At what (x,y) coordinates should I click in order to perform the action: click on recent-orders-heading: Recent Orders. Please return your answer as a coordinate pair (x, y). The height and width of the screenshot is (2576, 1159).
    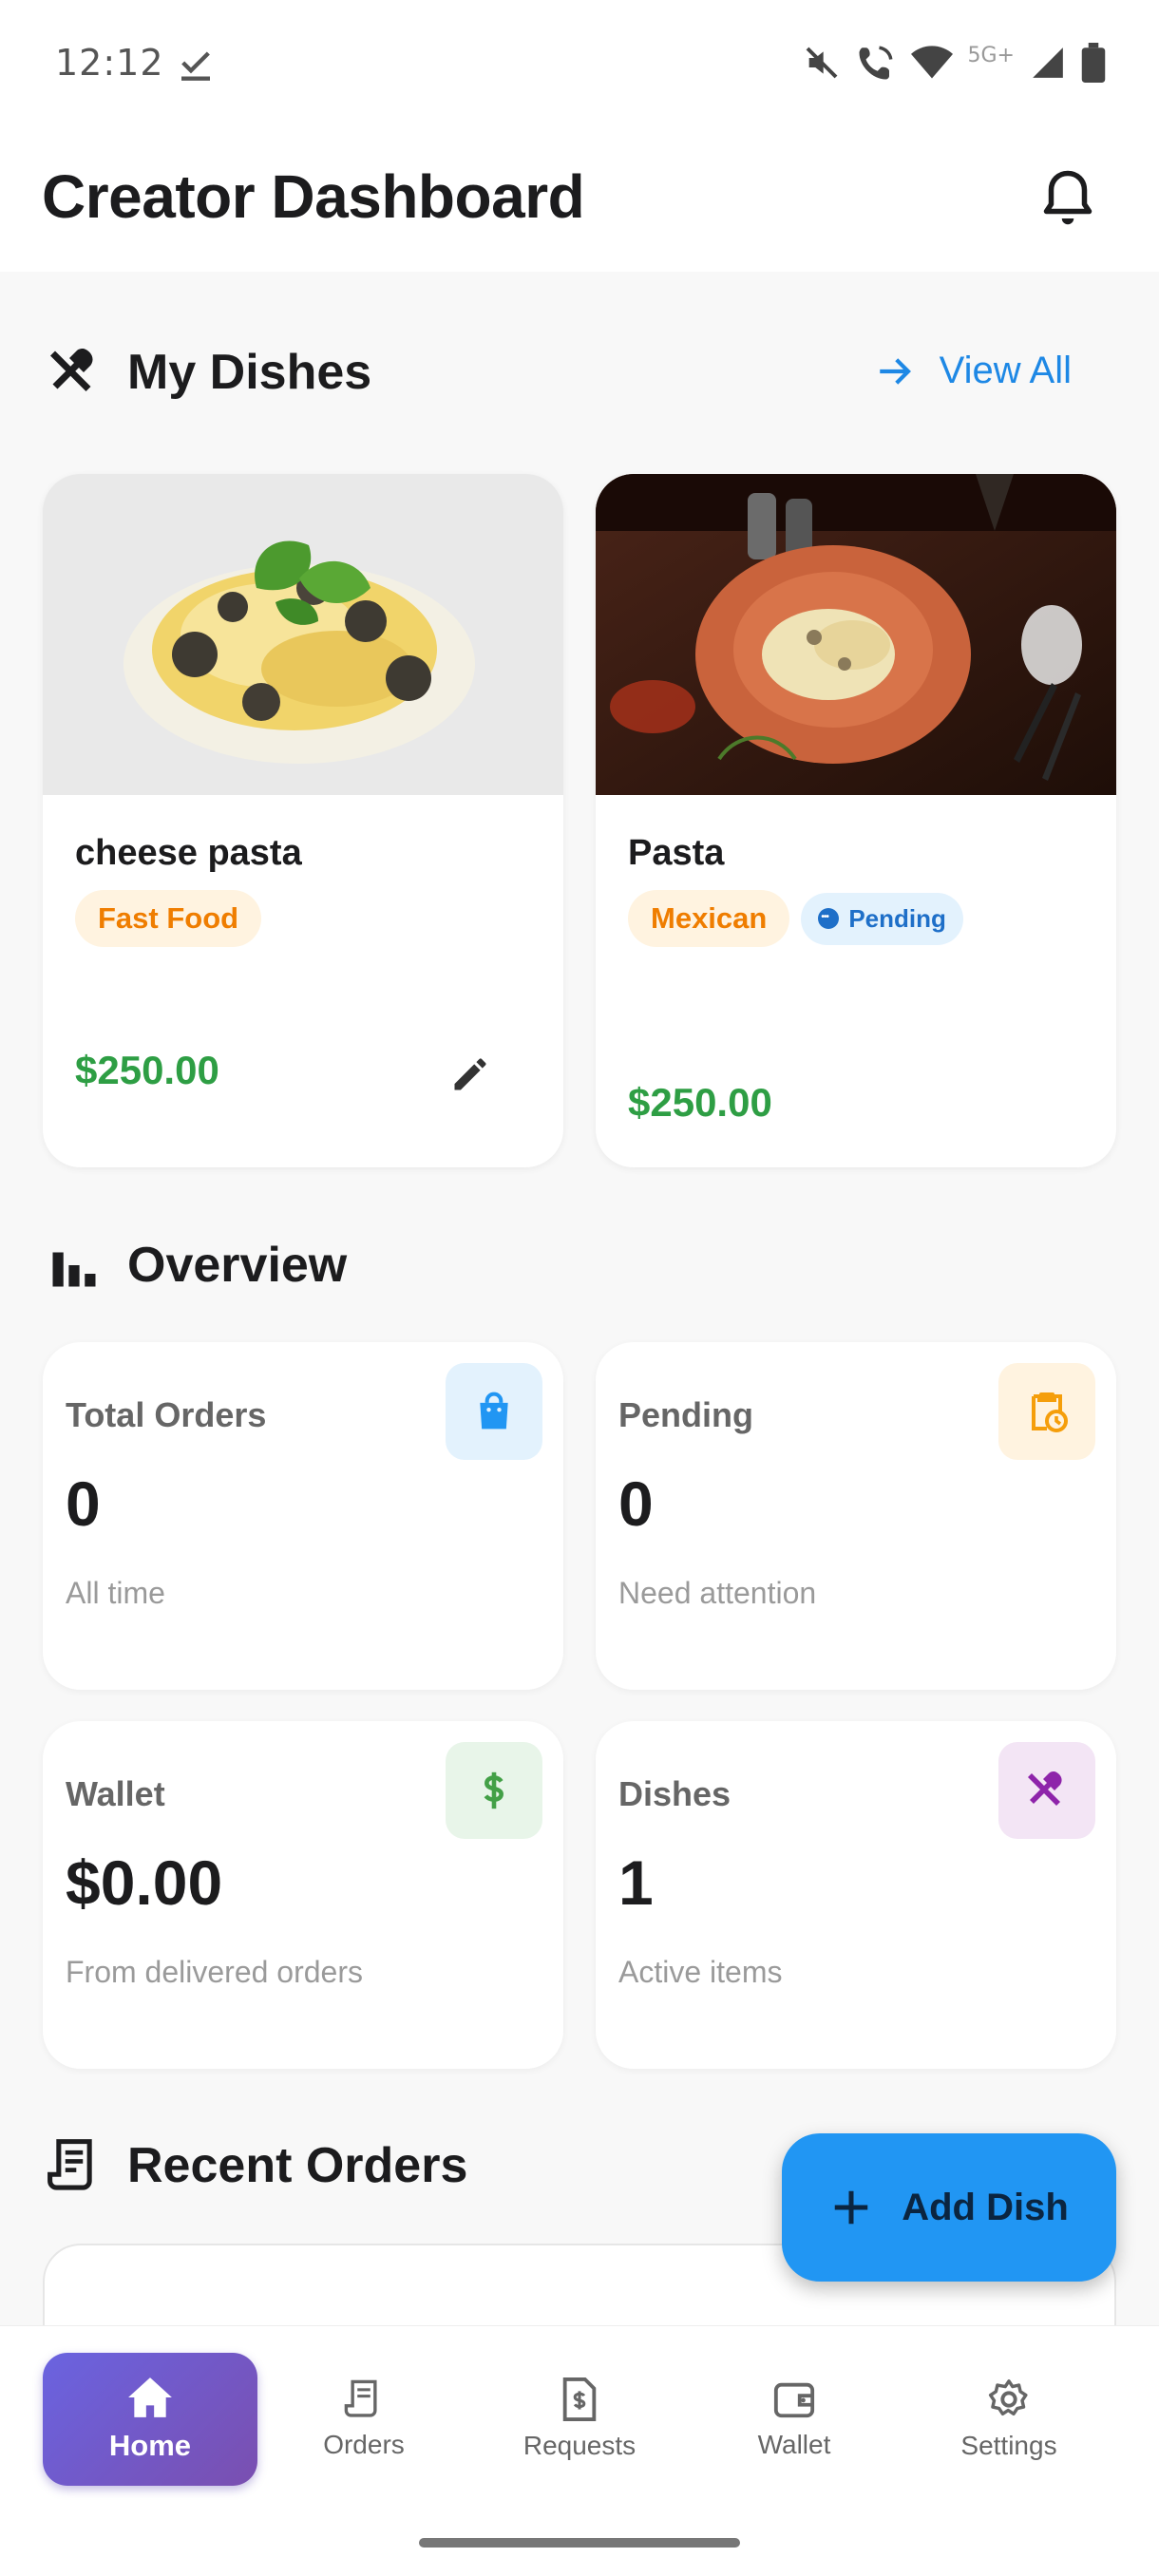
    Looking at the image, I should click on (256, 2165).